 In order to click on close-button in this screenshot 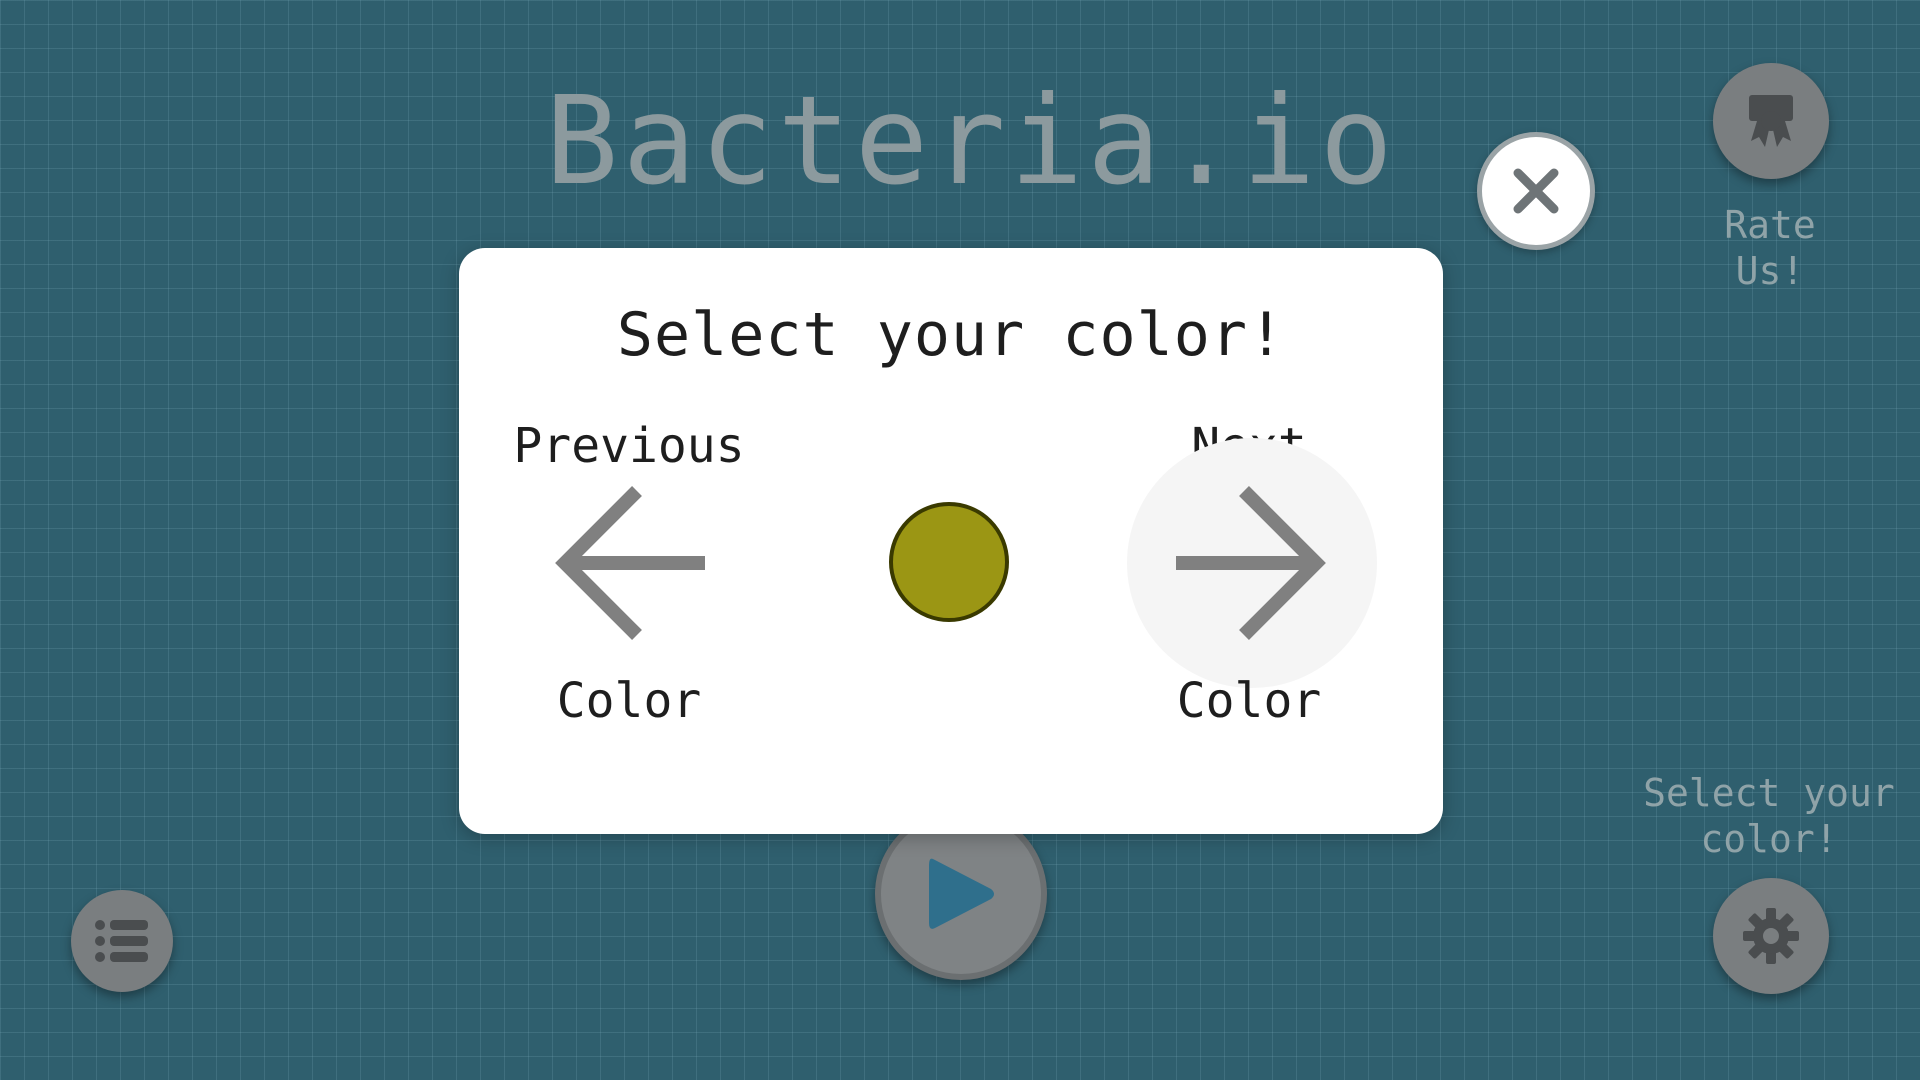, I will do `click(1536, 191)`.